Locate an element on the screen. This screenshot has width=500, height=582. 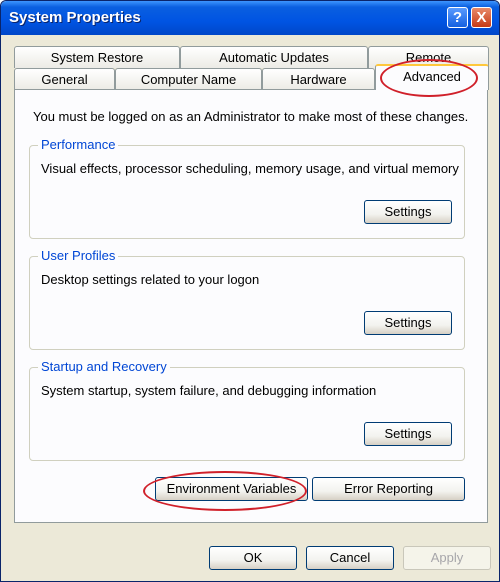
startup-recovery-settings-button: Settings is located at coordinates (408, 434).